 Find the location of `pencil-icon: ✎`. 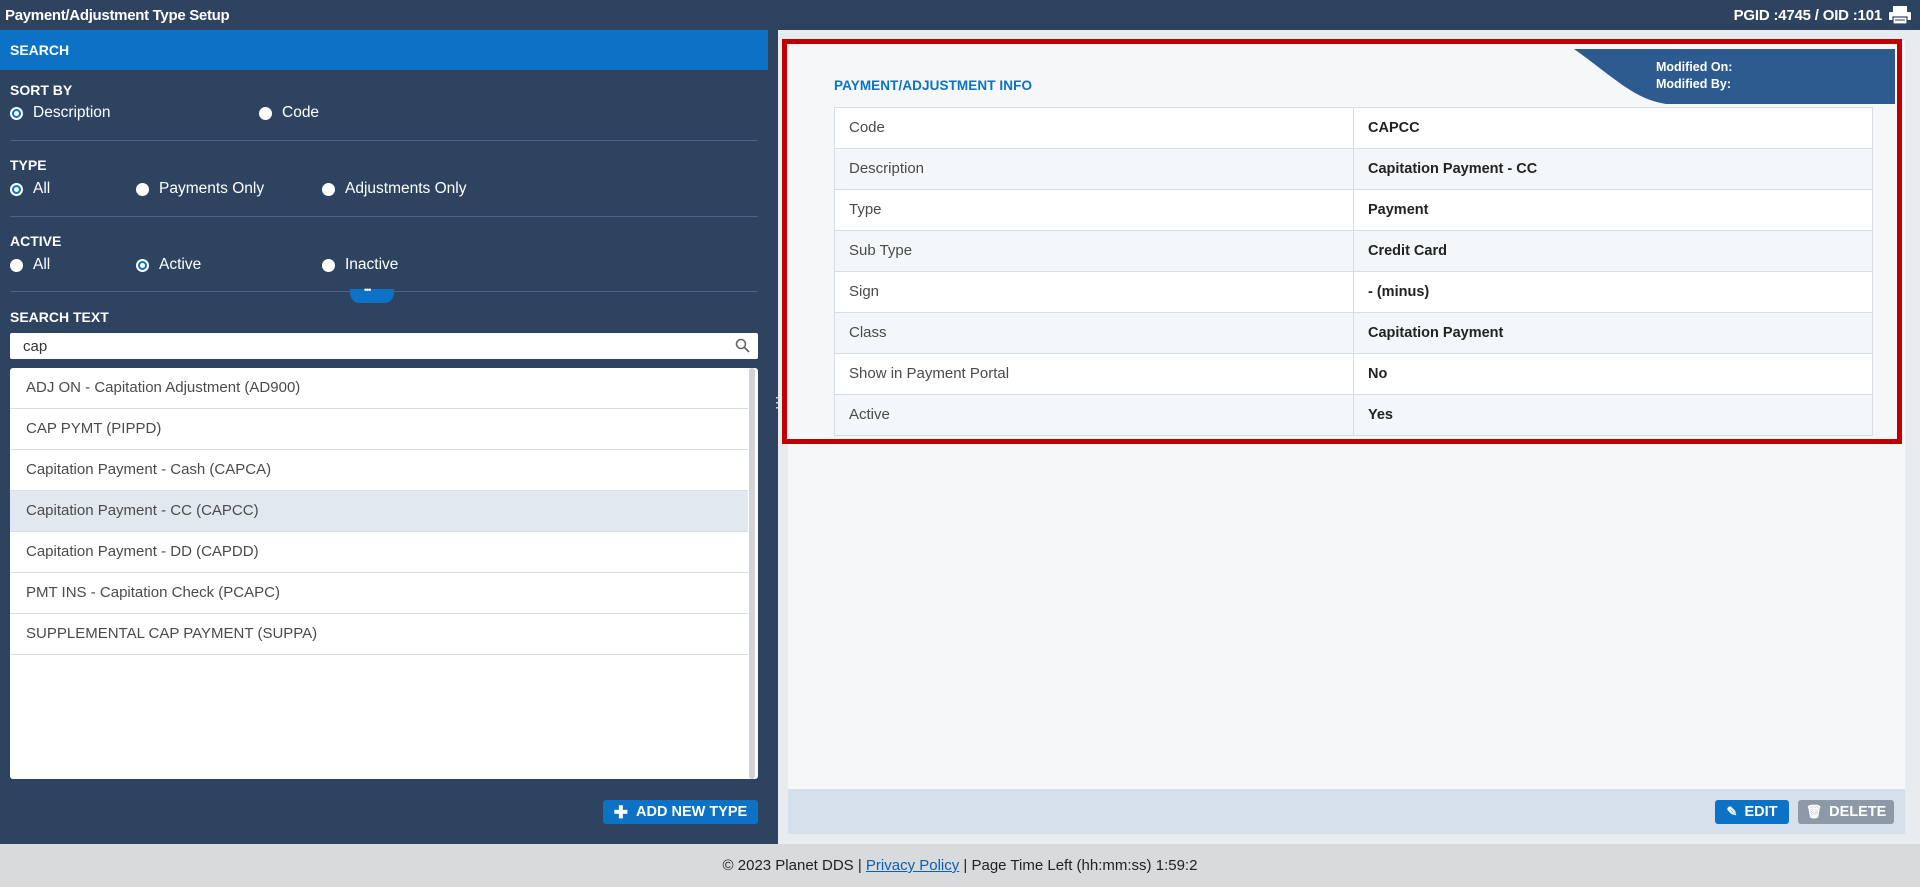

pencil-icon: ✎ is located at coordinates (1732, 811).